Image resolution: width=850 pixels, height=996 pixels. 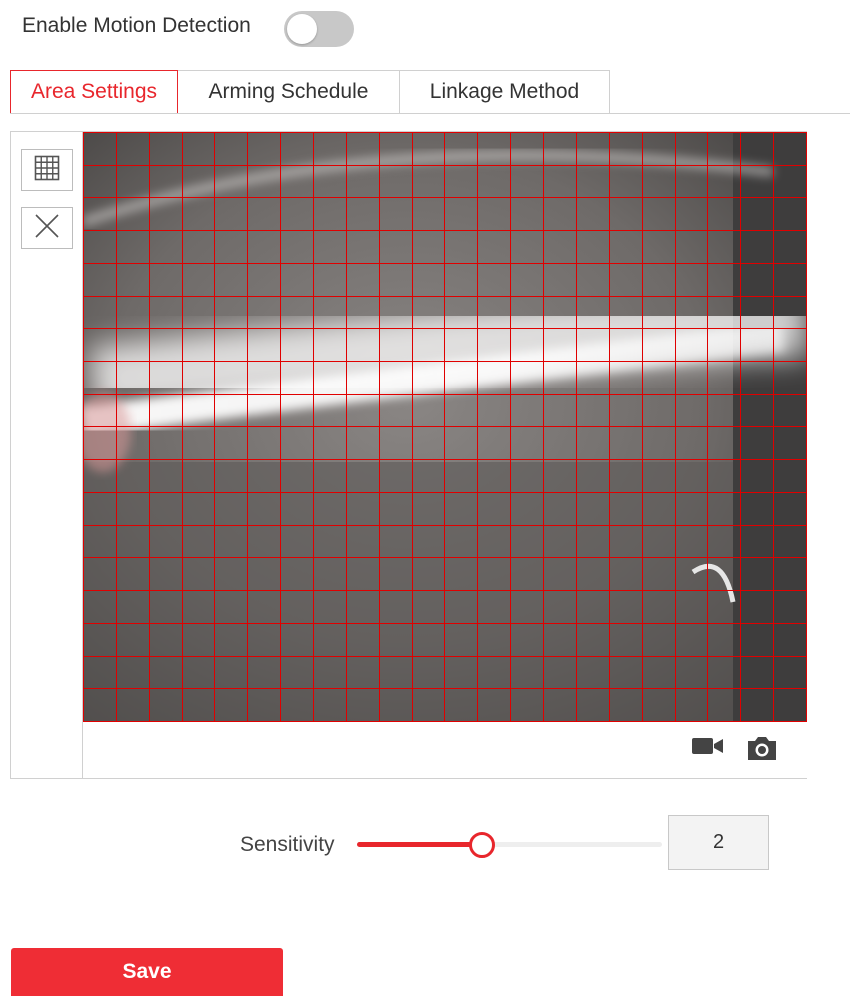 What do you see at coordinates (319, 29) in the screenshot?
I see `motion-detection-toggle` at bounding box center [319, 29].